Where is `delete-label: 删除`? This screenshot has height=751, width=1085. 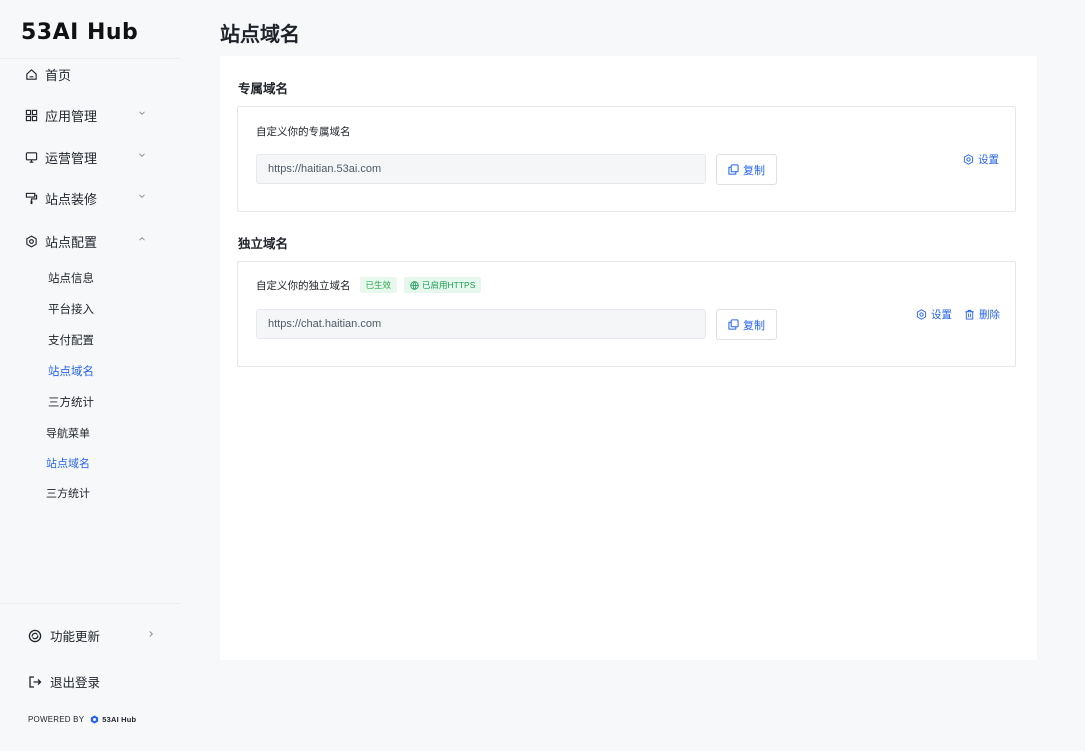
delete-label: 删除 is located at coordinates (989, 315).